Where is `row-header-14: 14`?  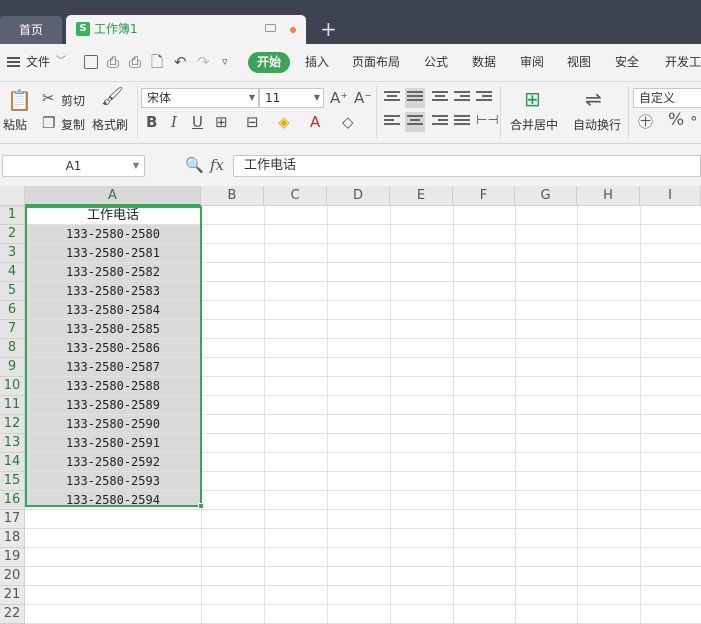 row-header-14: 14 is located at coordinates (12, 462).